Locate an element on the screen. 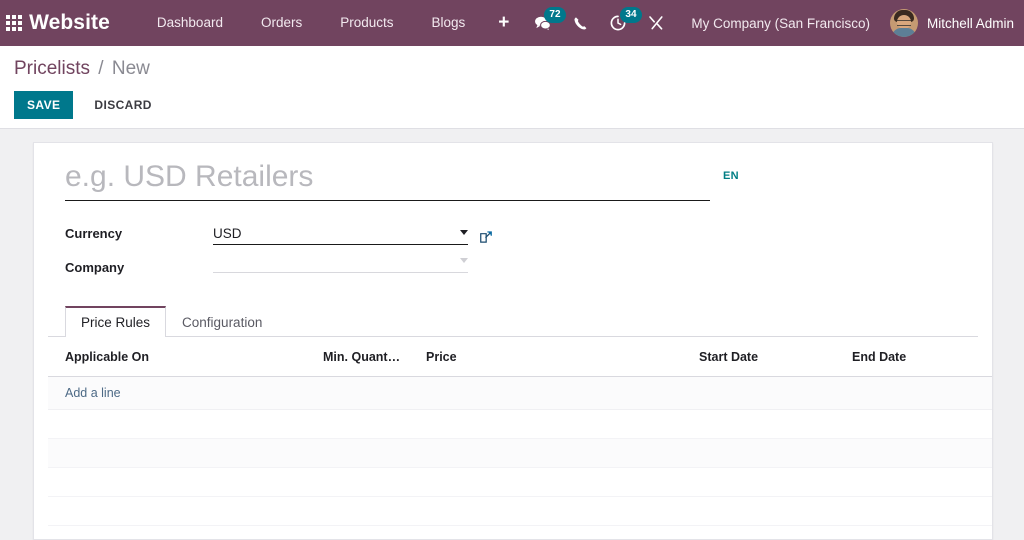 This screenshot has width=1024, height=540. currency-label: Currency is located at coordinates (94, 233).